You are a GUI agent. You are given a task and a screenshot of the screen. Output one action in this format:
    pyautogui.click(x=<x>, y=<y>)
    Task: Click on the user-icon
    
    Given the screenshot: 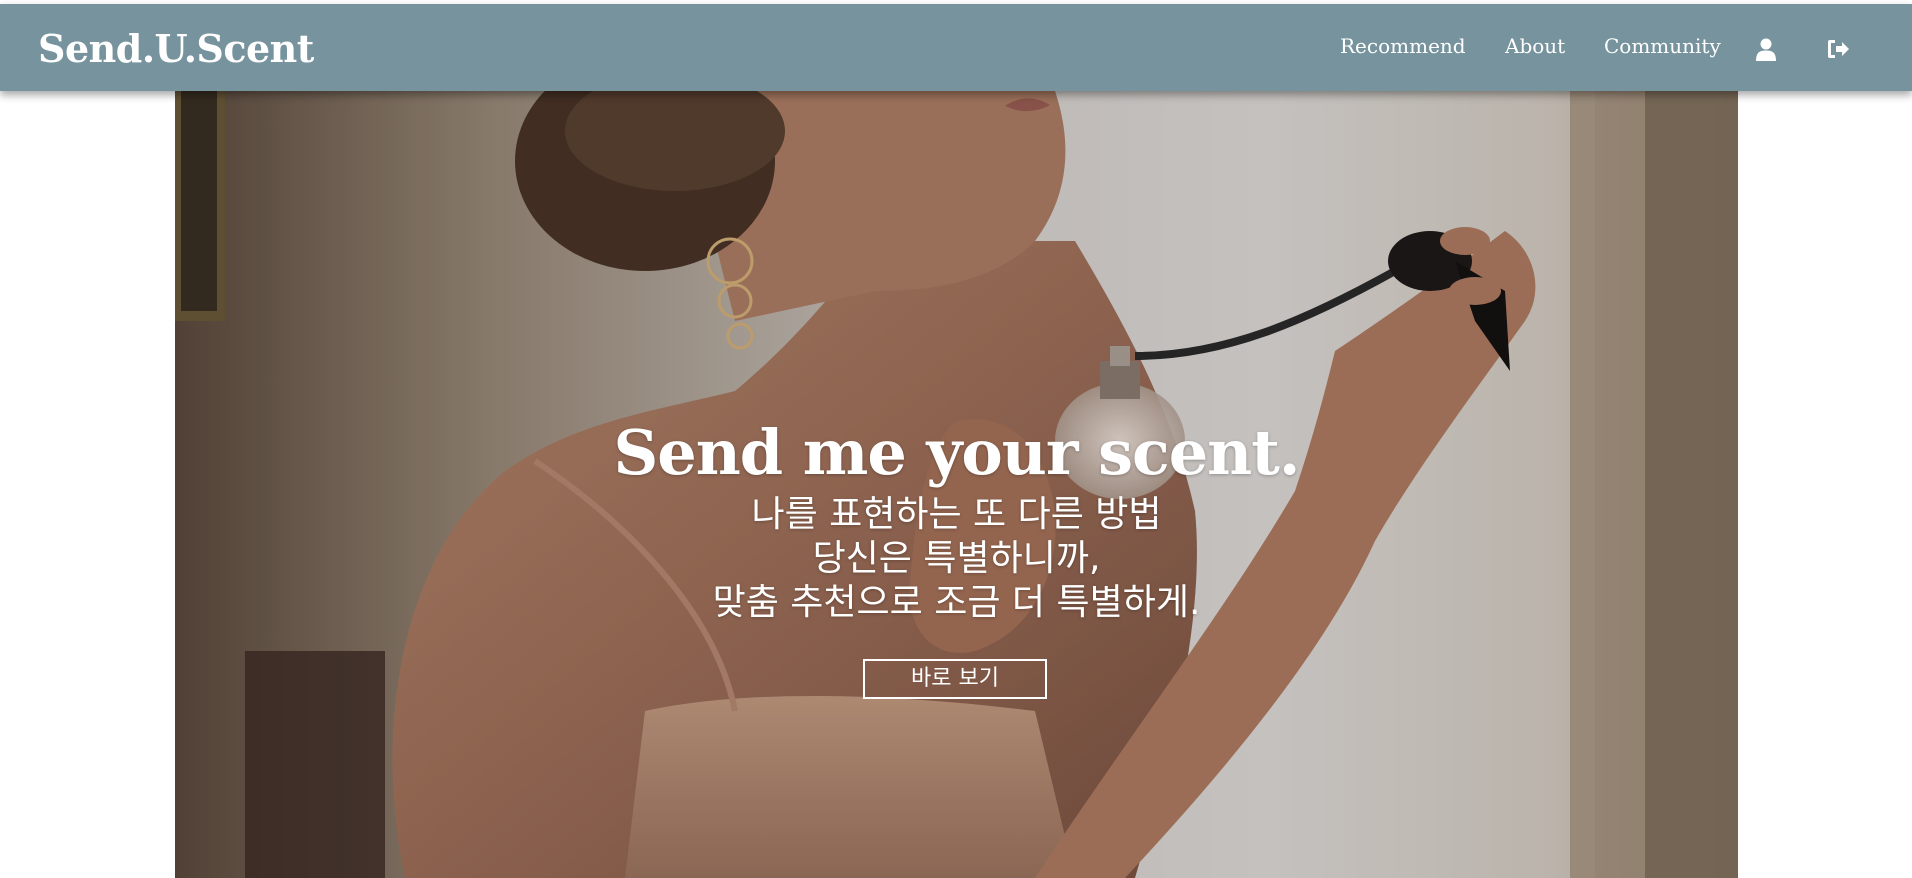 What is the action you would take?
    pyautogui.click(x=1766, y=49)
    